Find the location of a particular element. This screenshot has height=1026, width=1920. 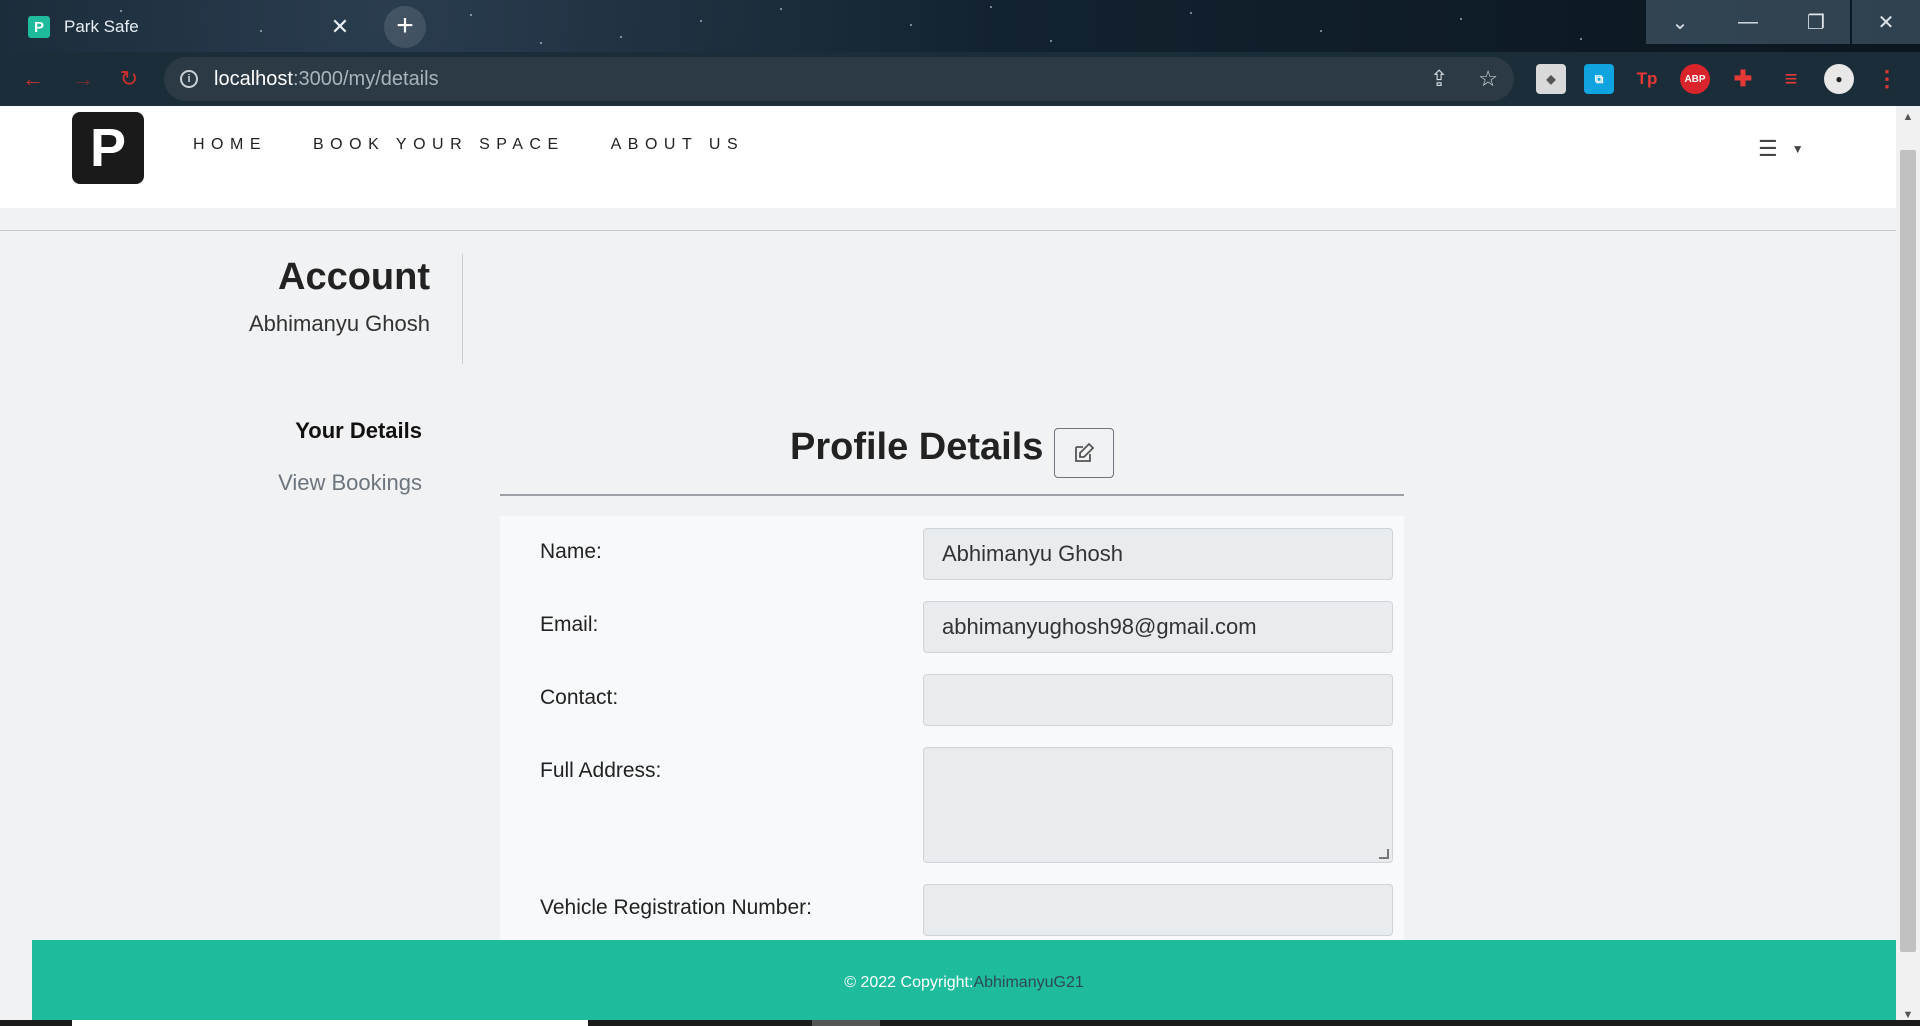

side-menu-your-details: Your Details is located at coordinates (311, 431).